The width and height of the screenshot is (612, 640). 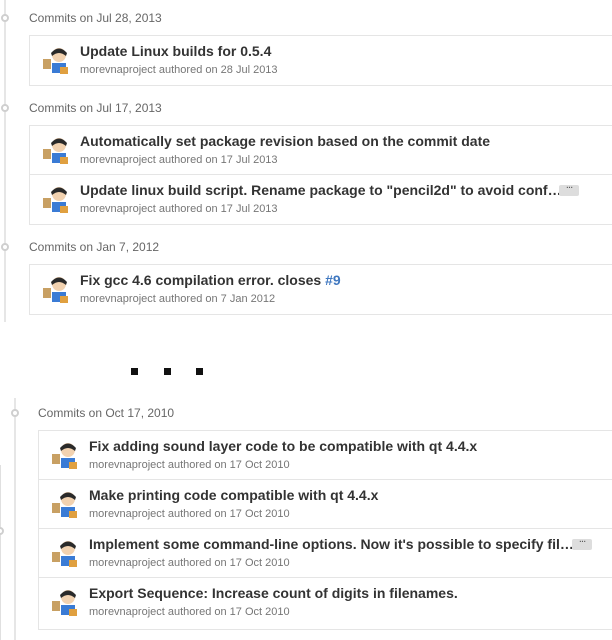 I want to click on commit-date: authored on 7 Jan 2012, so click(x=217, y=299).